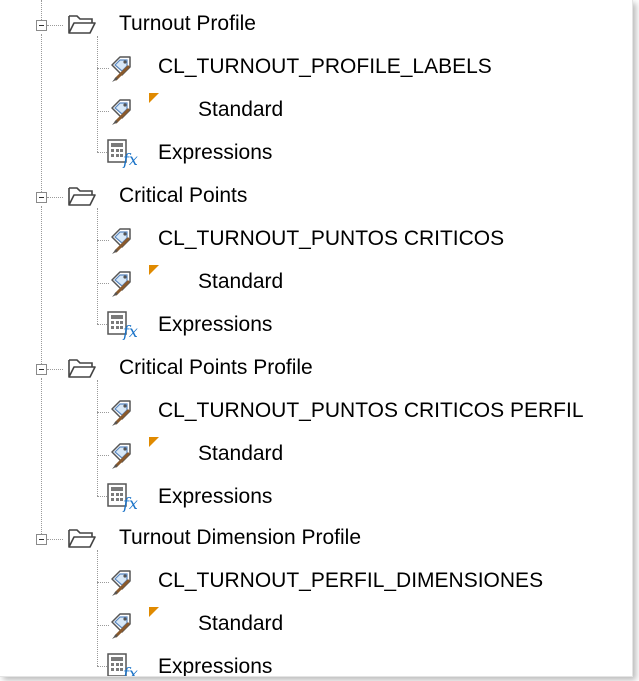 The width and height of the screenshot is (639, 681). I want to click on tree-group-label: Turnout Dimension Profile, so click(240, 537).